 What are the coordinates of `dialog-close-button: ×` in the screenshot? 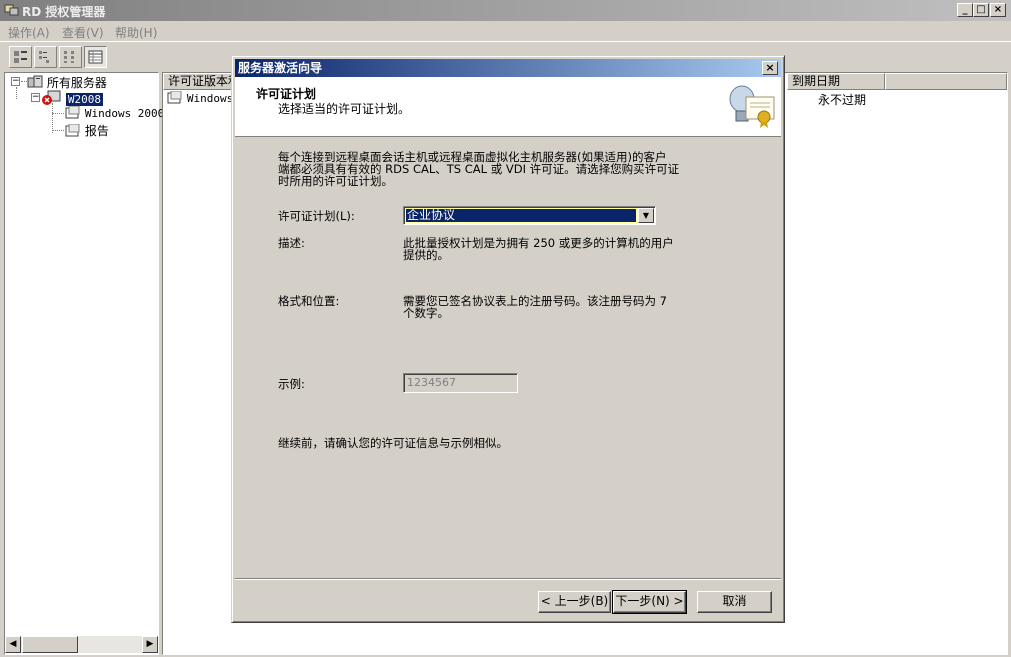 It's located at (770, 68).